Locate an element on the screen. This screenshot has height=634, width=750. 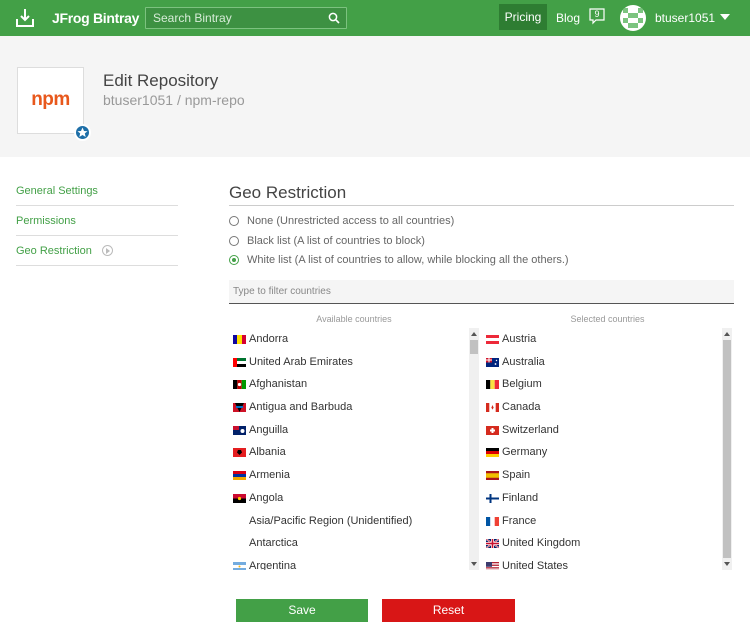
reset-button: Reset is located at coordinates (448, 610).